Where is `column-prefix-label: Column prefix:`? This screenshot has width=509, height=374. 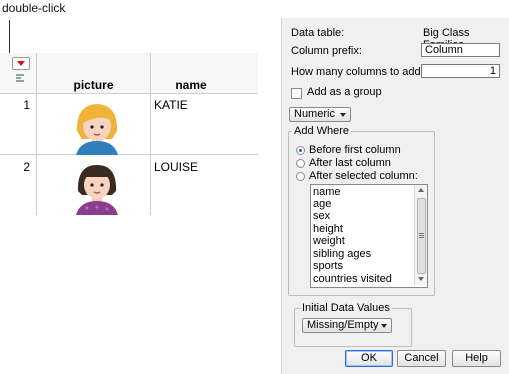 column-prefix-label: Column prefix: is located at coordinates (326, 51).